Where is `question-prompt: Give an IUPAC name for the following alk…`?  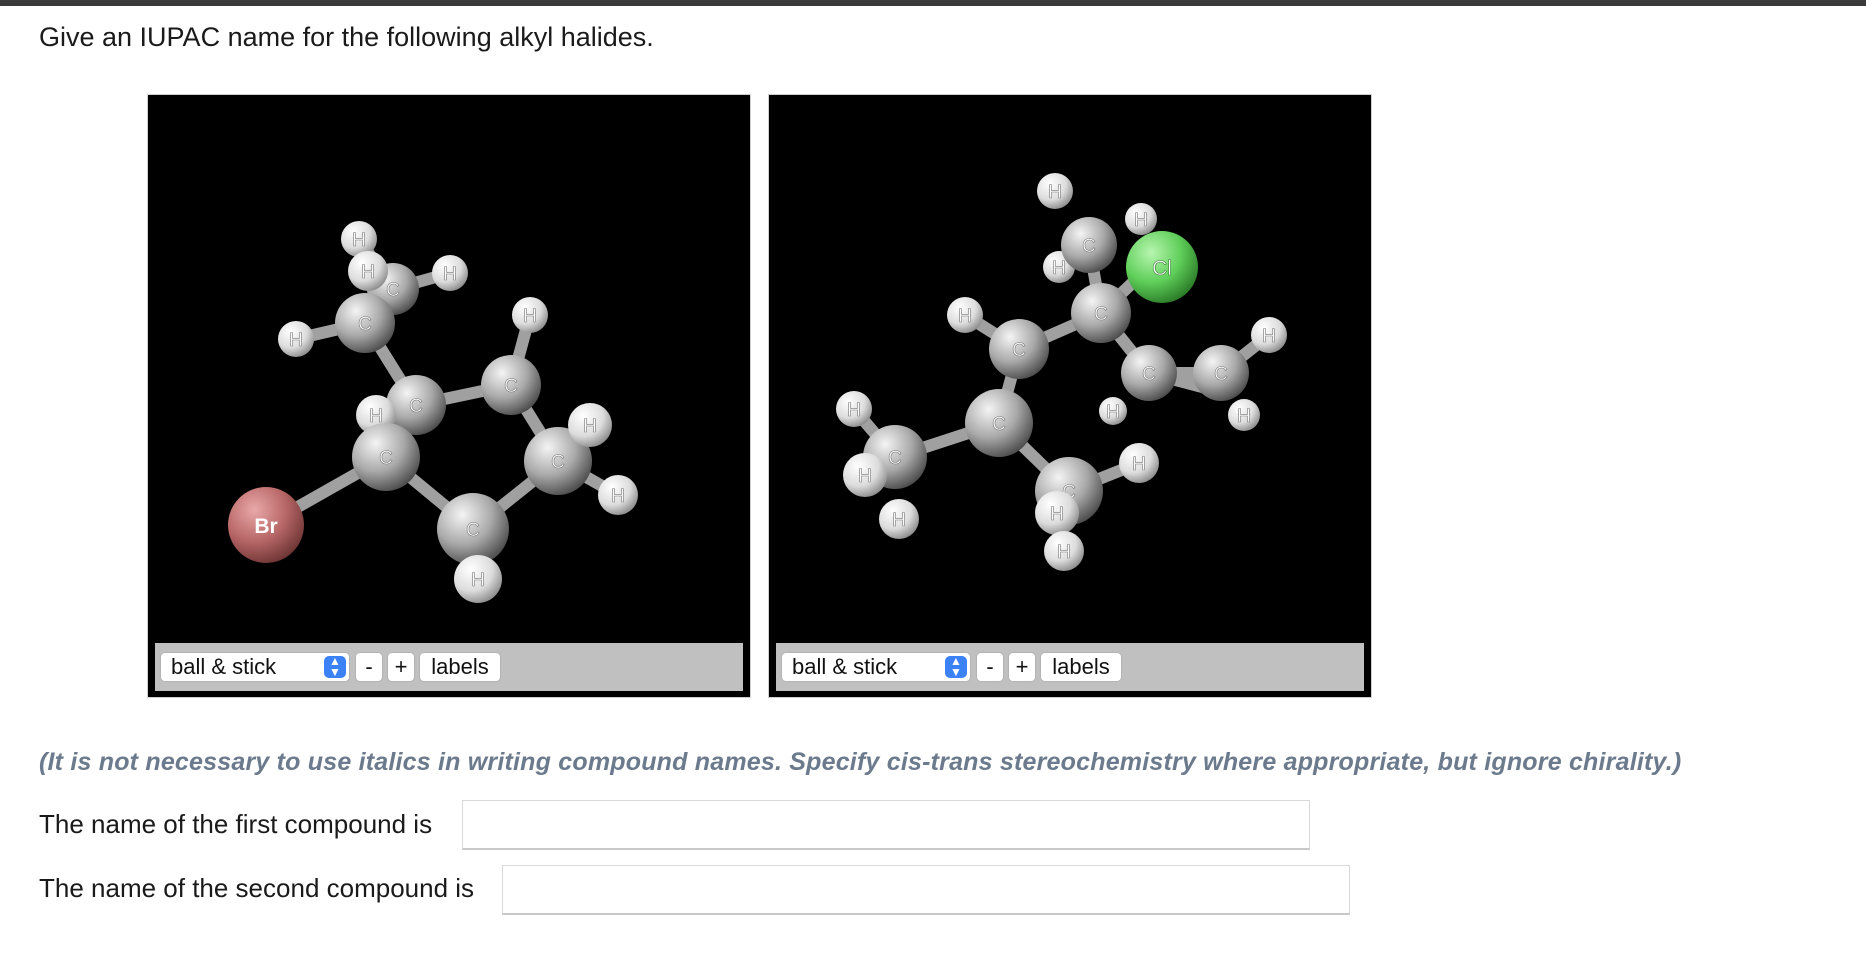
question-prompt: Give an IUPAC name for the following alk… is located at coordinates (346, 37).